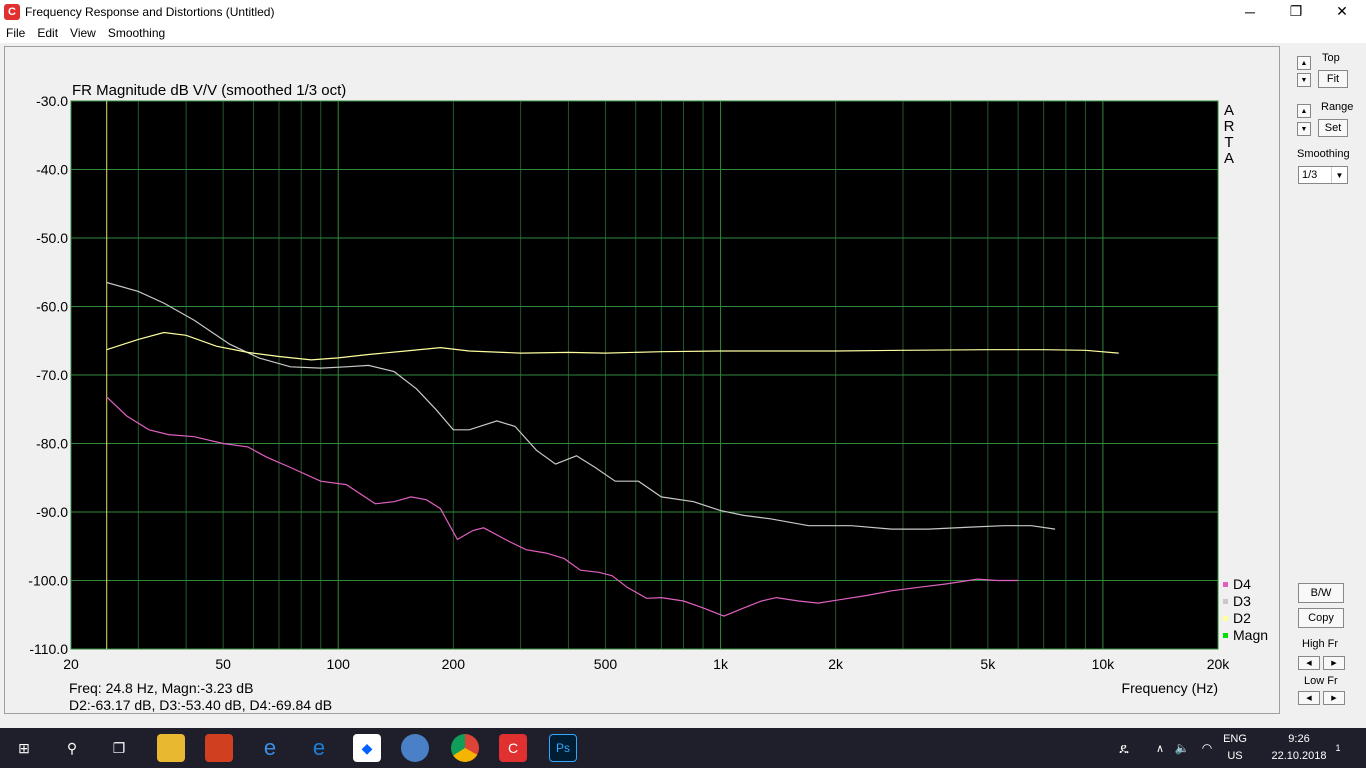  I want to click on legend-swatch-d2, so click(1225, 618).